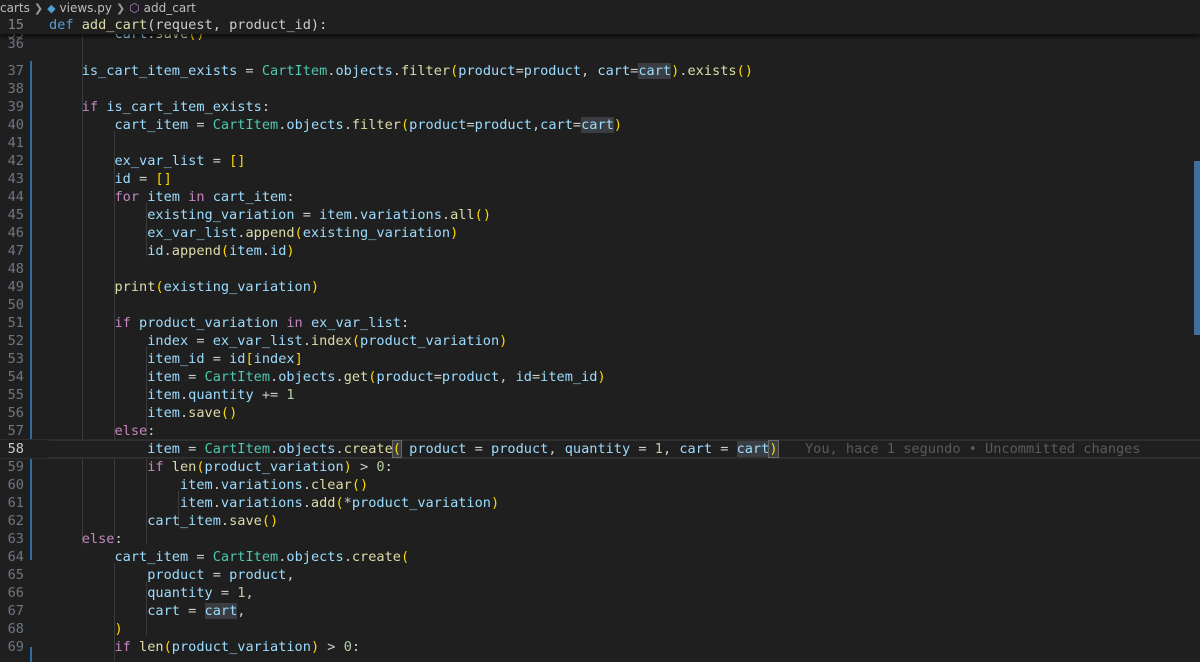 Image resolution: width=1200 pixels, height=662 pixels. What do you see at coordinates (600, 521) in the screenshot?
I see `code-line: 62 cart_item.save()` at bounding box center [600, 521].